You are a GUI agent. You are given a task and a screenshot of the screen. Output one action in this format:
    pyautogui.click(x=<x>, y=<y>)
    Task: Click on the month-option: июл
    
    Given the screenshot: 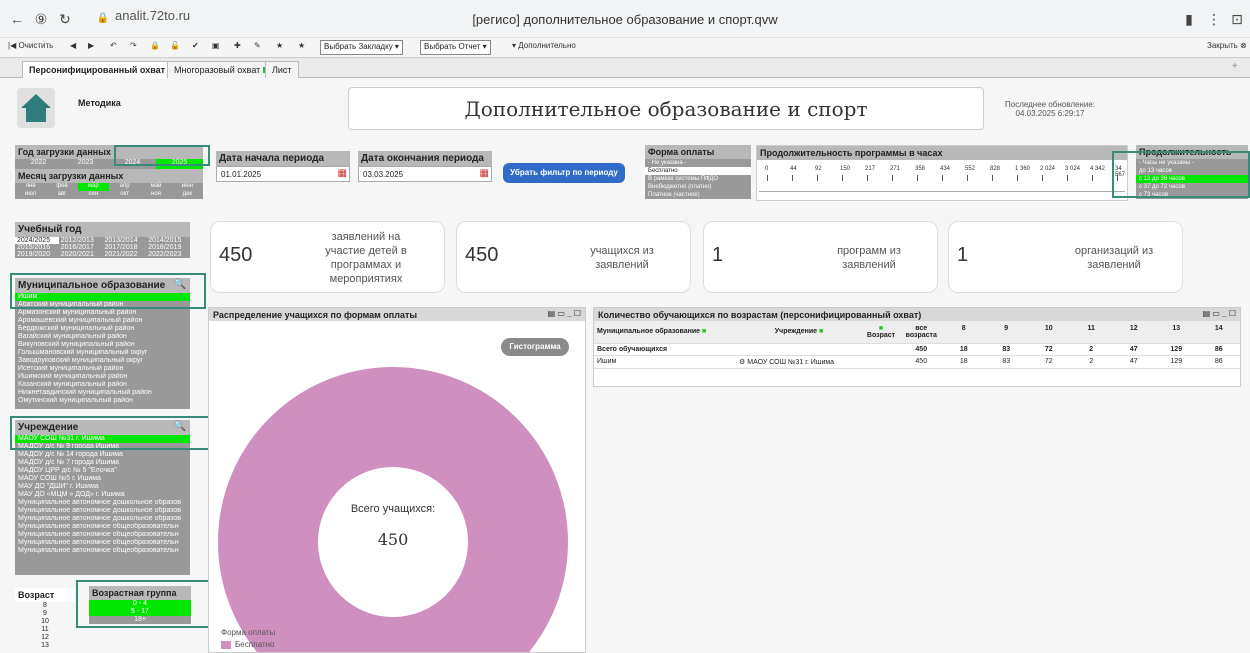 What is the action you would take?
    pyautogui.click(x=30, y=195)
    